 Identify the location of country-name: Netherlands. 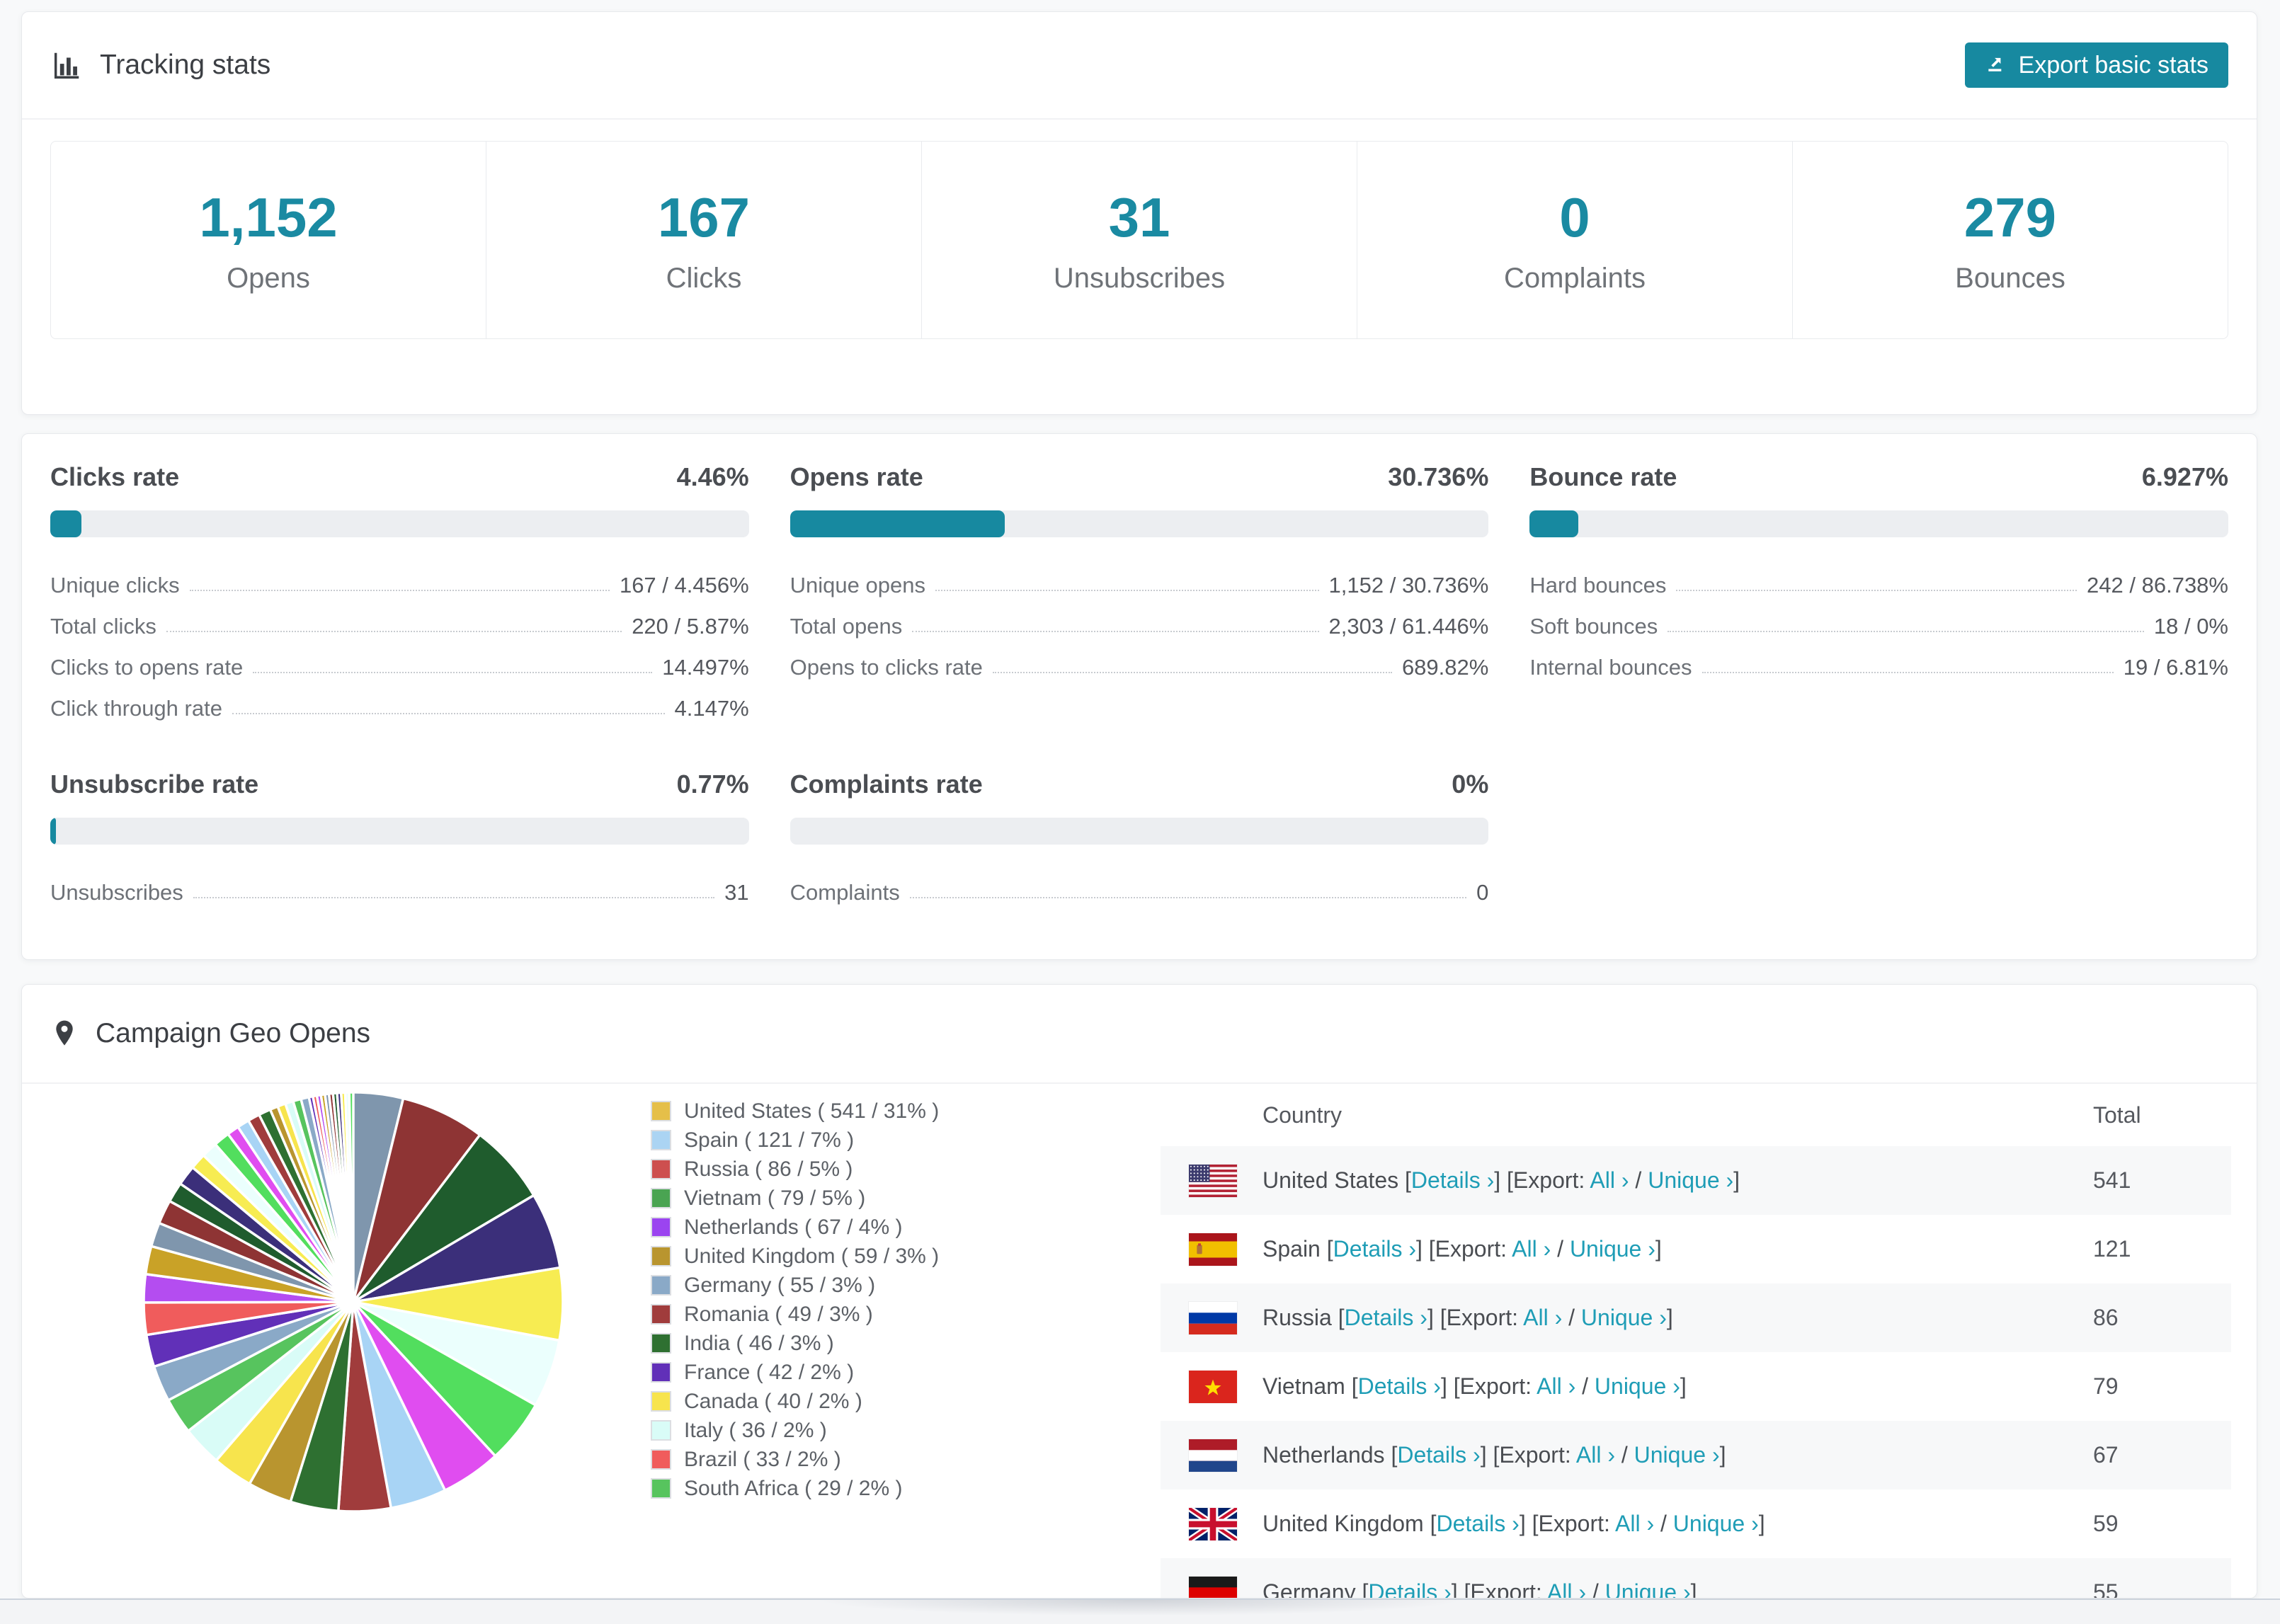
(1323, 1455).